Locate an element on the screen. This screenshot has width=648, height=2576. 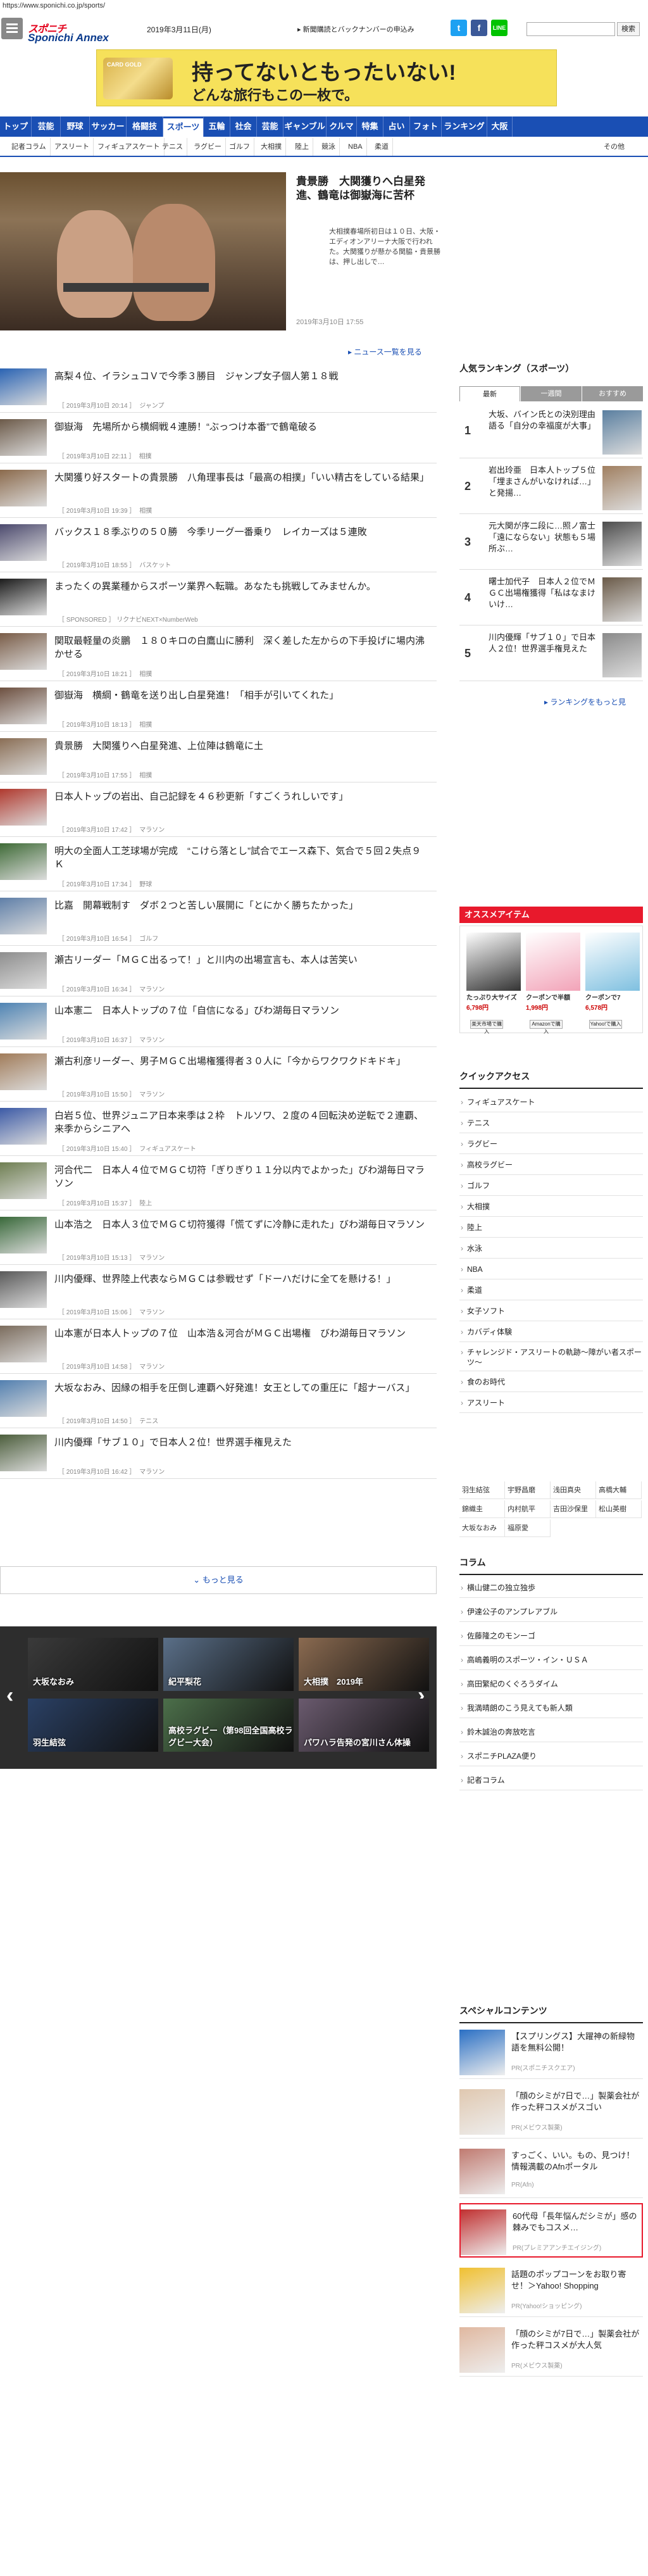
news-list-link: ▸ ニュース一覧を見る is located at coordinates (385, 351).